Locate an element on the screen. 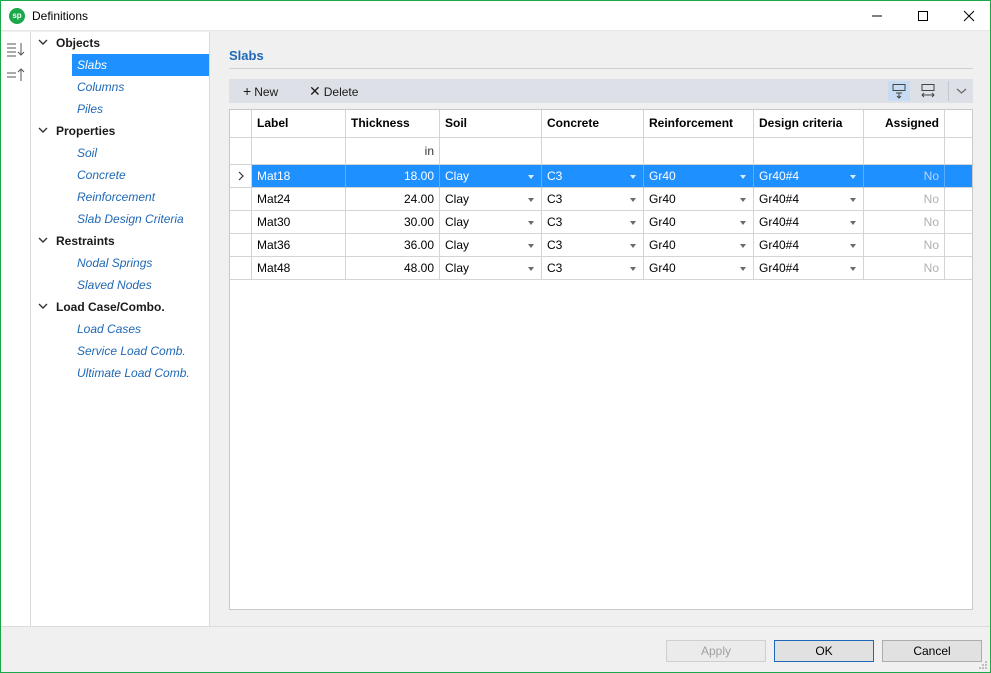 The width and height of the screenshot is (991, 673). column-header-design-criteria: Design criteria is located at coordinates (809, 124).